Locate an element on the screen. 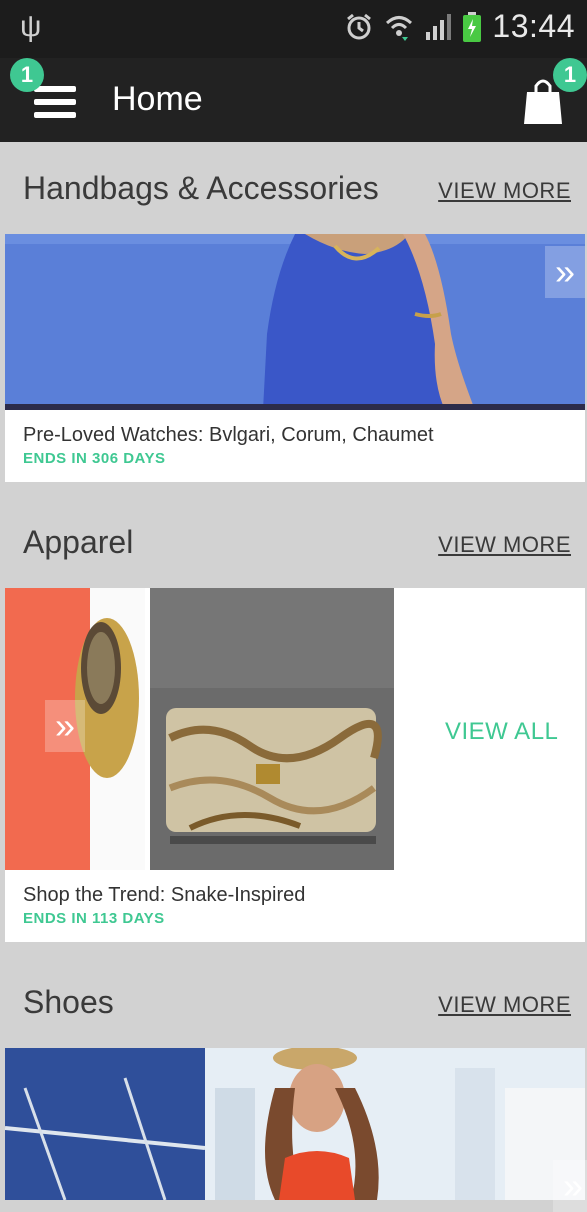 The width and height of the screenshot is (587, 1212). menu-button is located at coordinates (55, 102).